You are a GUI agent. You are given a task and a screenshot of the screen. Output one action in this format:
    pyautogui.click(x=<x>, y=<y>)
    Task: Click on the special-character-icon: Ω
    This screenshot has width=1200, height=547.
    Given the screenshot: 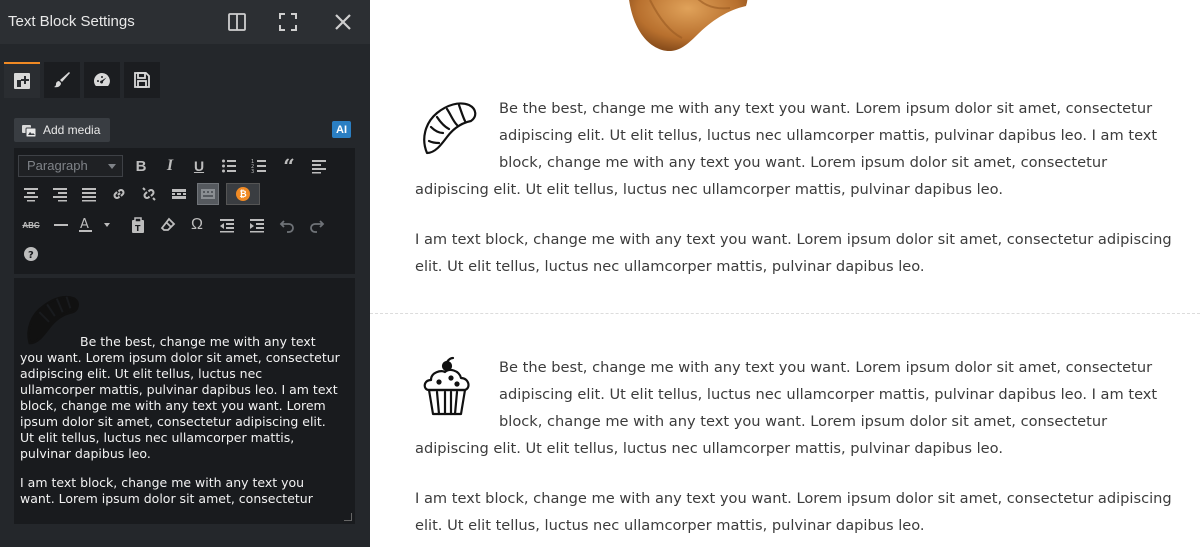 What is the action you would take?
    pyautogui.click(x=197, y=225)
    